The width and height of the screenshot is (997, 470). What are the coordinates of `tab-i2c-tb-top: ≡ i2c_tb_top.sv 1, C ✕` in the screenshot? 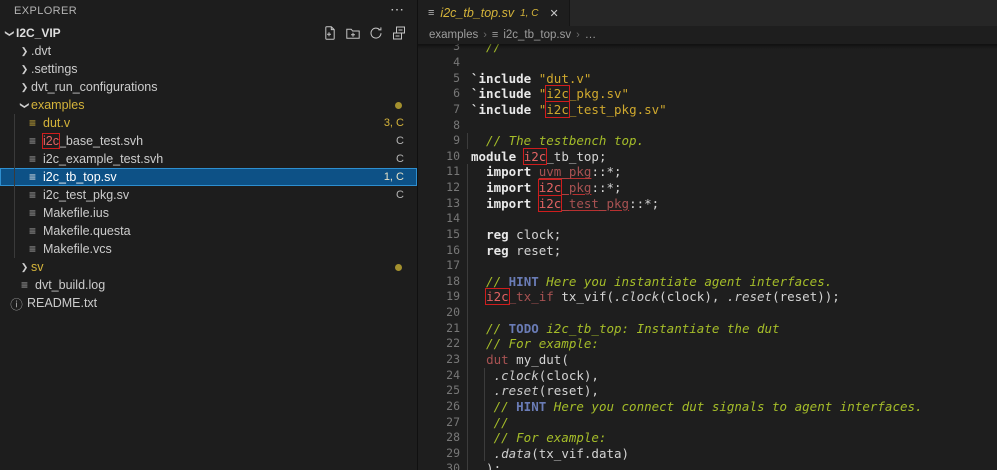 It's located at (494, 13).